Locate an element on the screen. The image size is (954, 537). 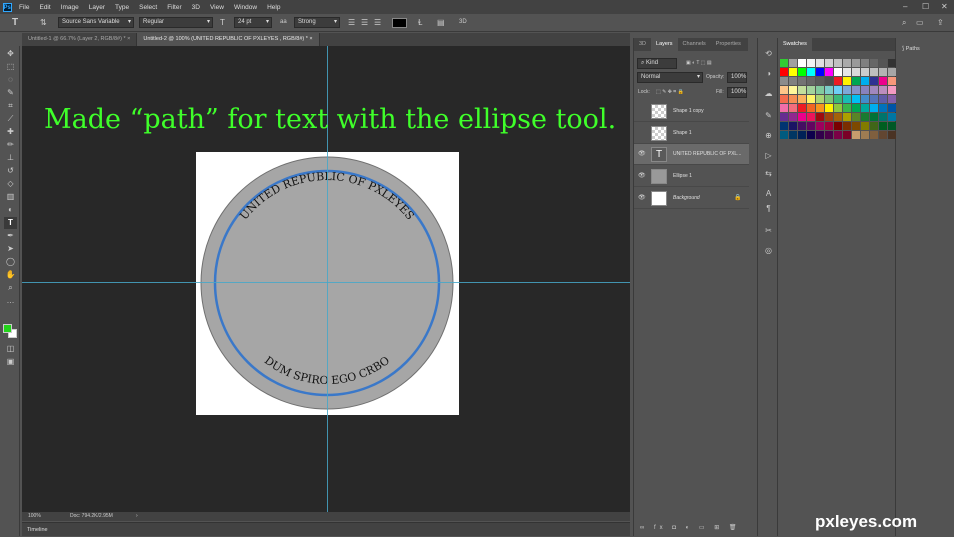
layer-filter-icons: ▣ ◐ T ⬚ ▤ is located at coordinates (699, 63).